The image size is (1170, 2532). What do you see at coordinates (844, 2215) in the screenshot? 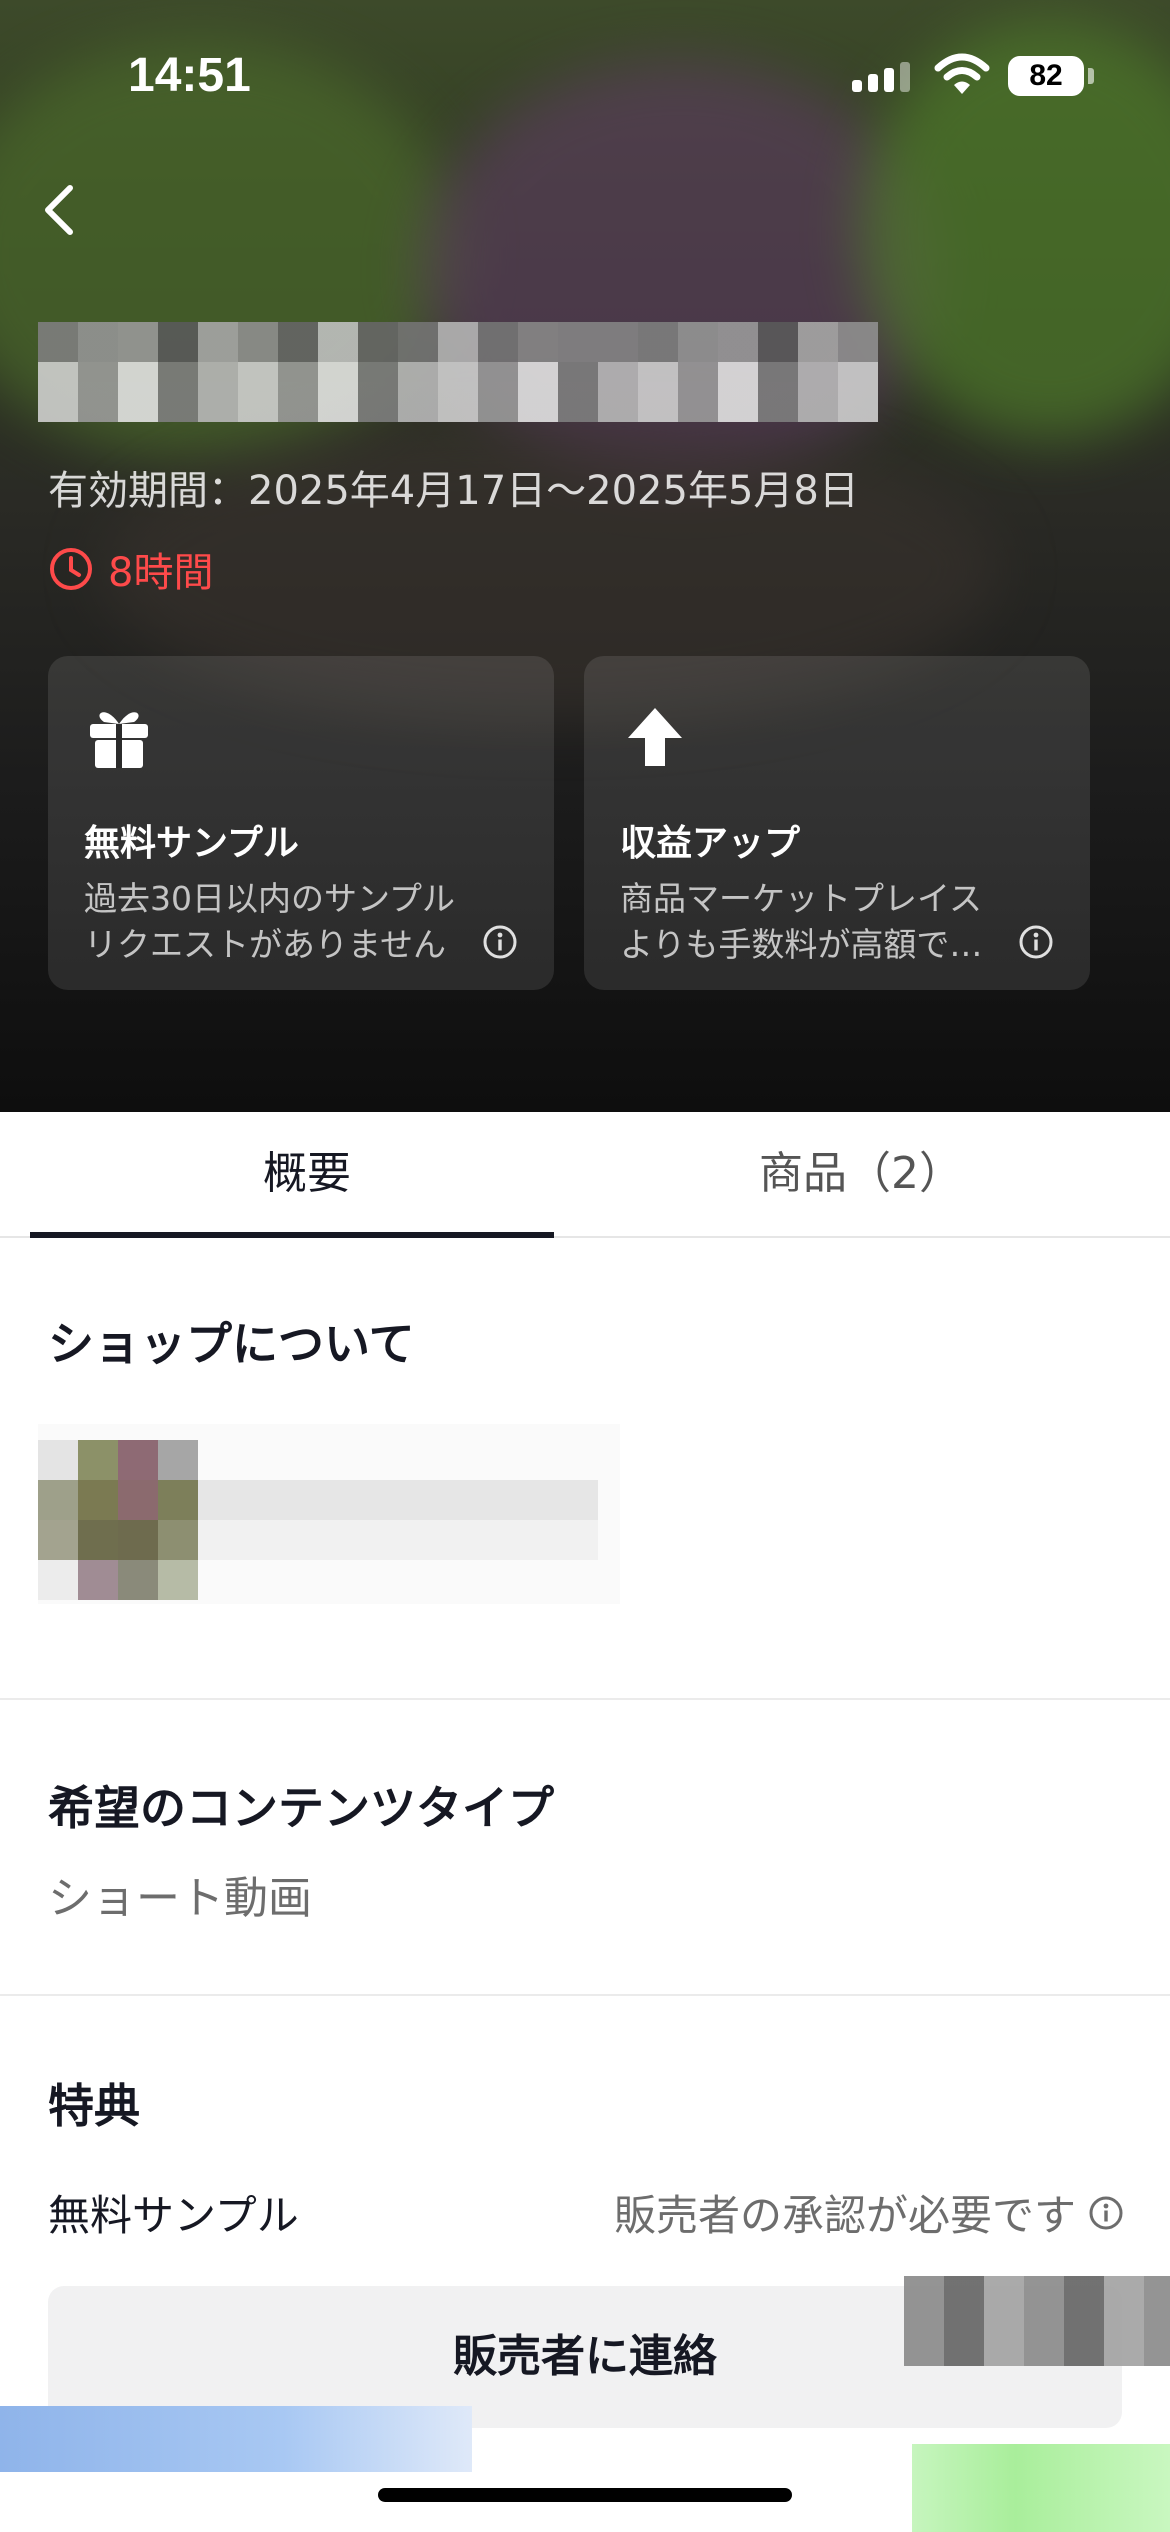
I see `benefit-status-text: 販売者の承認が必要です` at bounding box center [844, 2215].